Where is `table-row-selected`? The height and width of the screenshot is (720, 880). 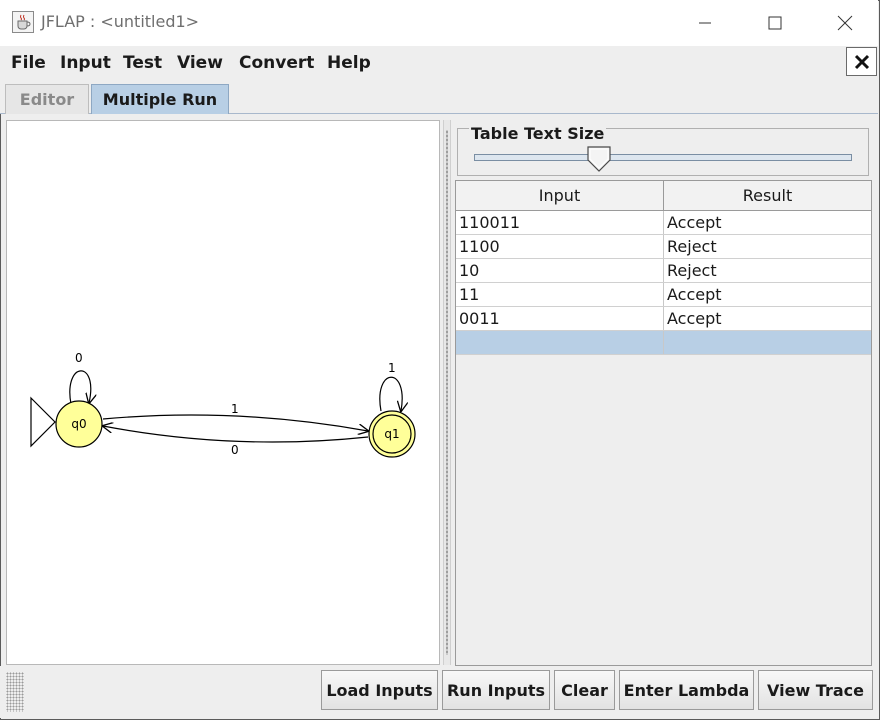
table-row-selected is located at coordinates (663, 343).